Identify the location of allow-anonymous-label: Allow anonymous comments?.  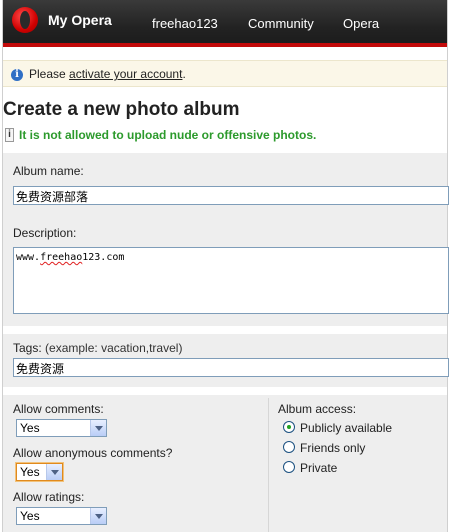
(93, 453).